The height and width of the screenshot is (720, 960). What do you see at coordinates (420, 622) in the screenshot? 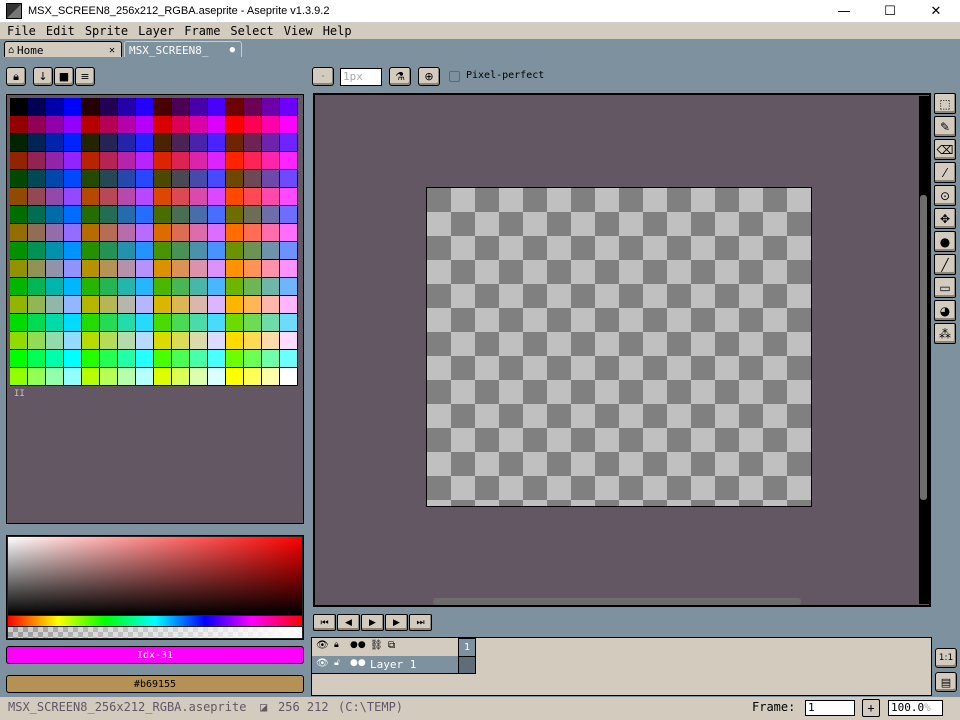
I see `last-frame-button: ⏭` at bounding box center [420, 622].